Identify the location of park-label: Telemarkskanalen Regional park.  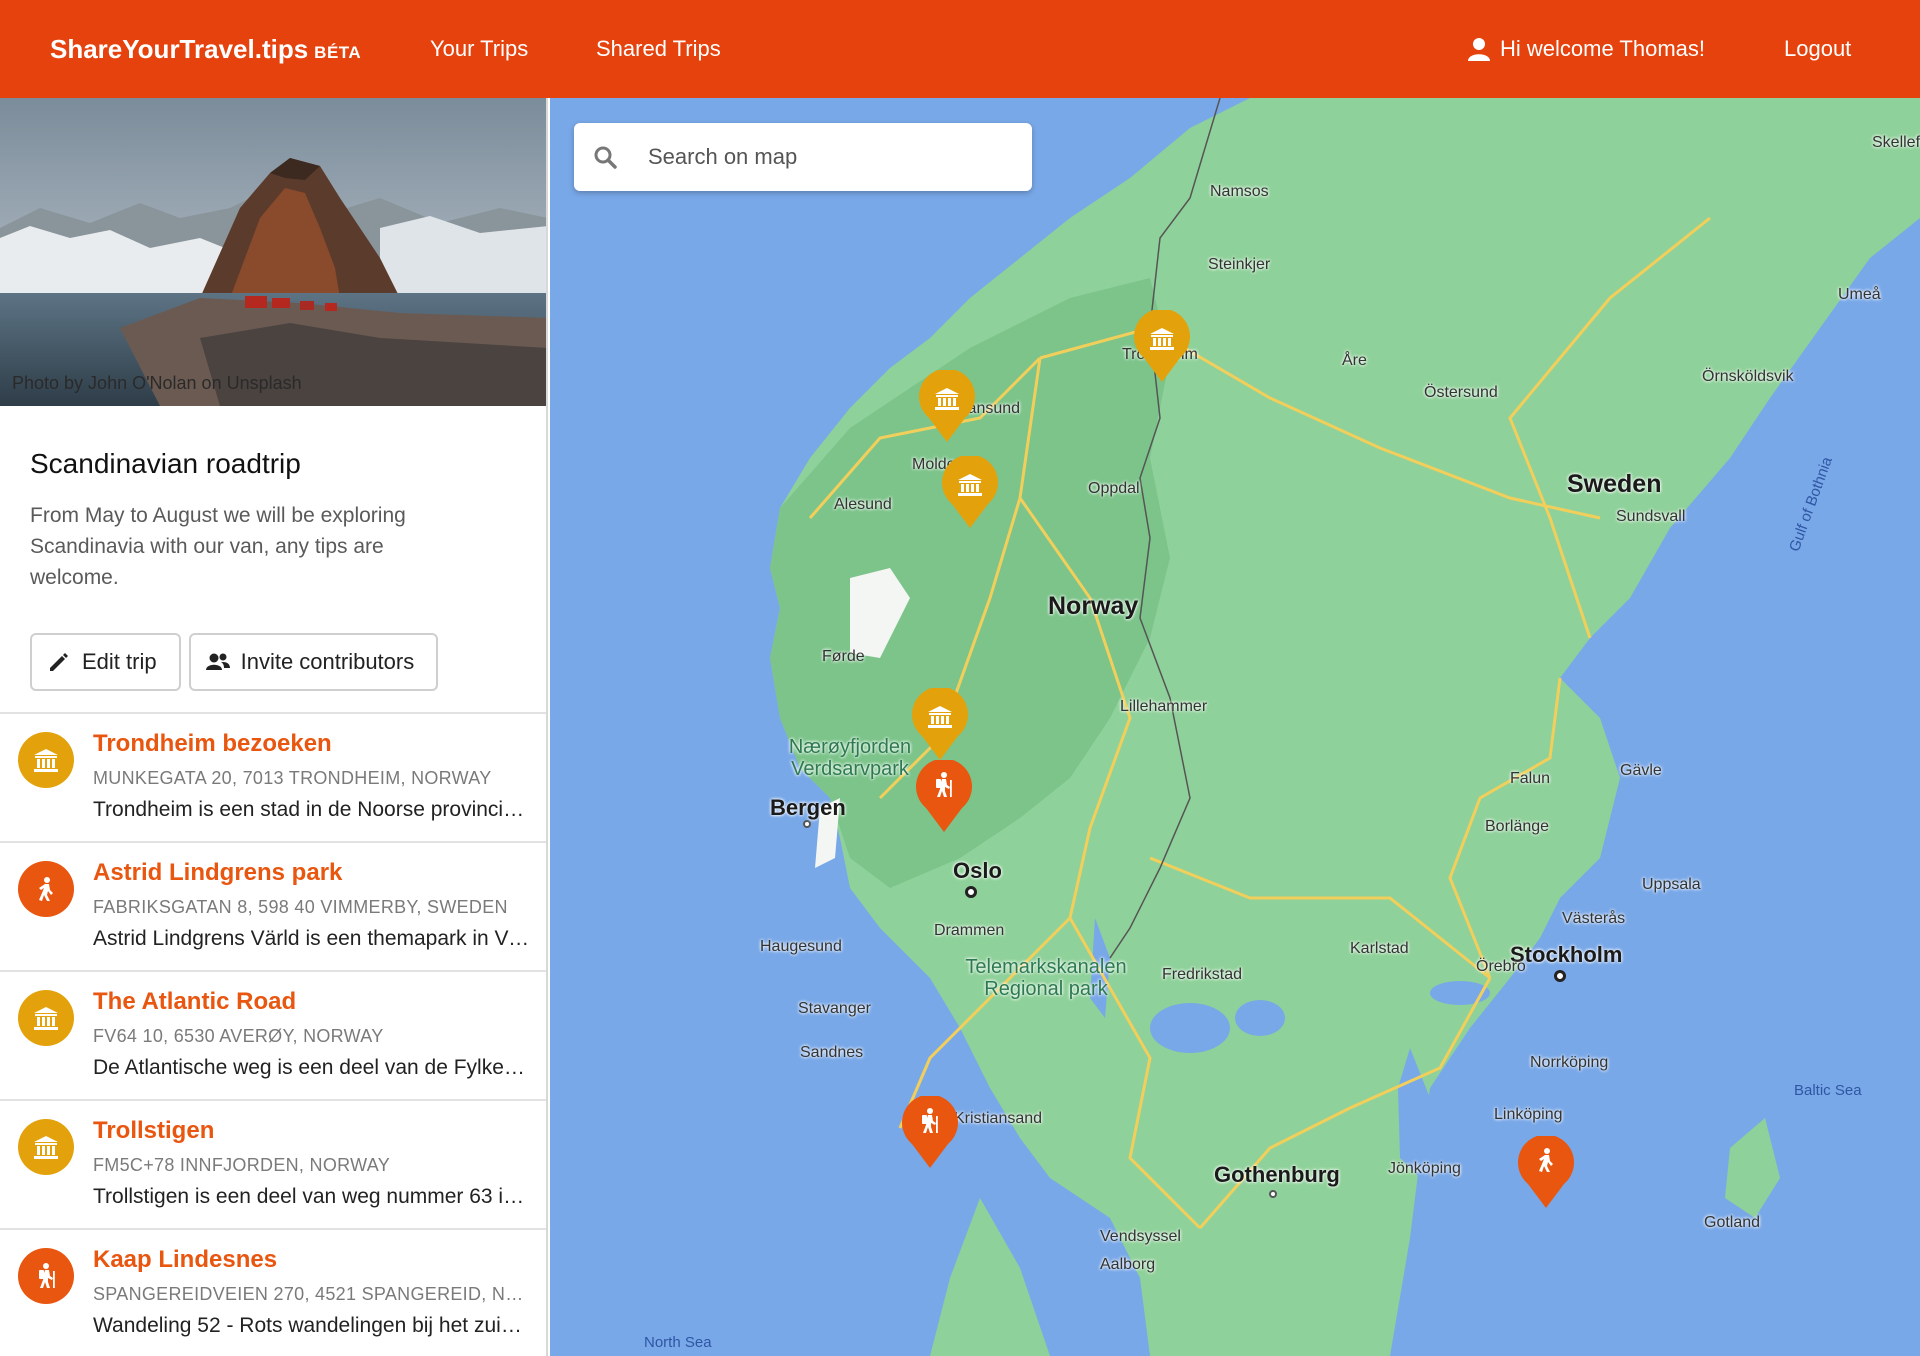
(1046, 978).